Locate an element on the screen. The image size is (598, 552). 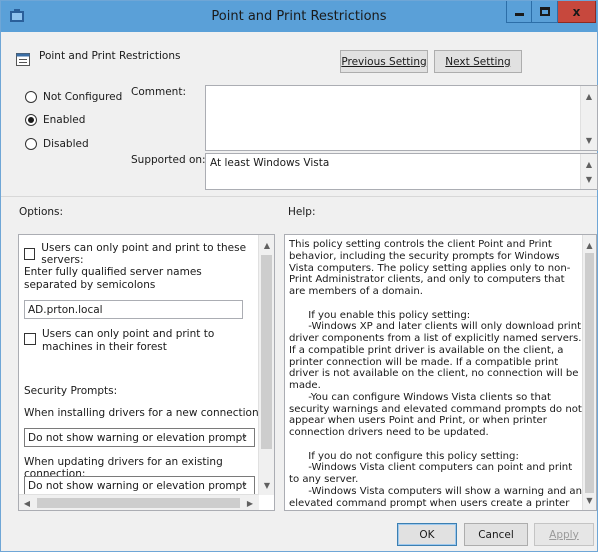
previous-setting-button: Previous Setting is located at coordinates (384, 61).